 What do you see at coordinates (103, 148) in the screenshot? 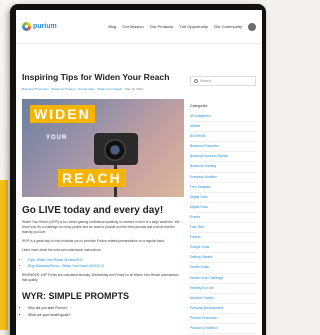
I see `hero-image: WIDEN YOUR REACH` at bounding box center [103, 148].